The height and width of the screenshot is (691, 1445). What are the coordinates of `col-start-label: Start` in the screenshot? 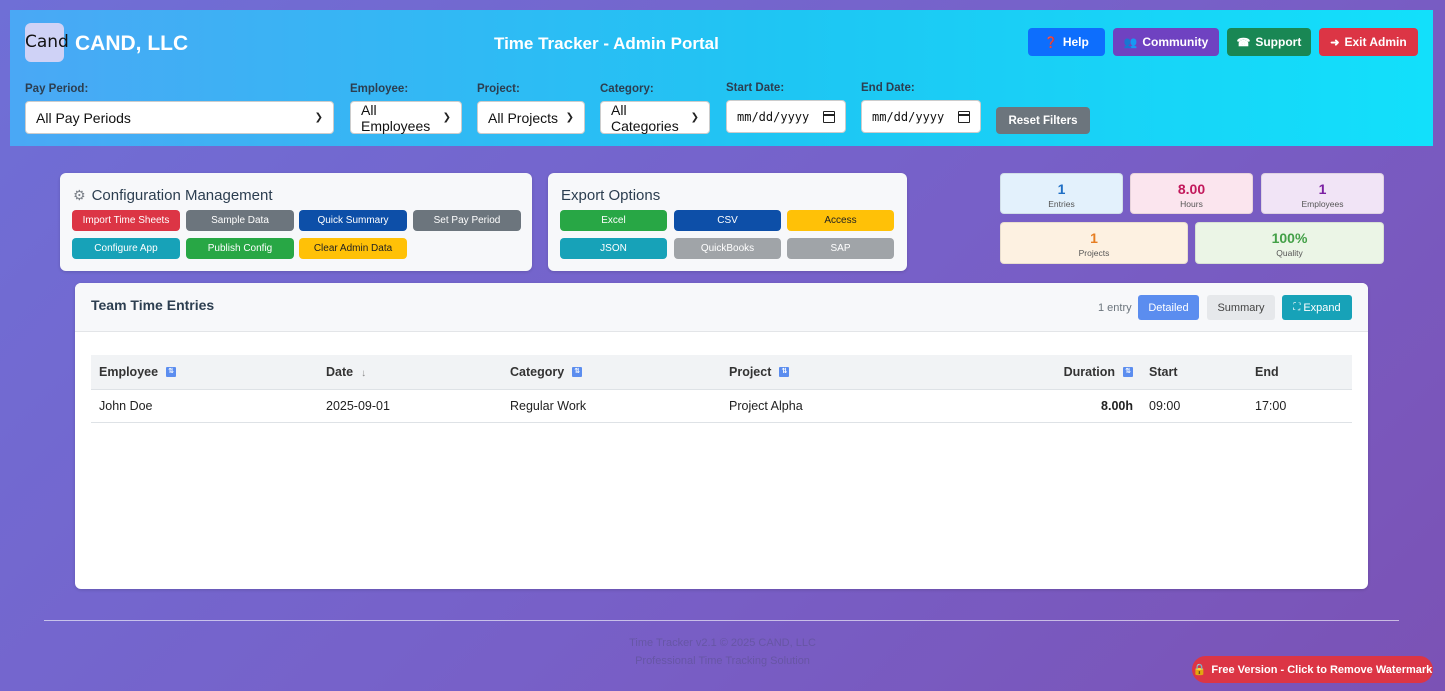 It's located at (1163, 371).